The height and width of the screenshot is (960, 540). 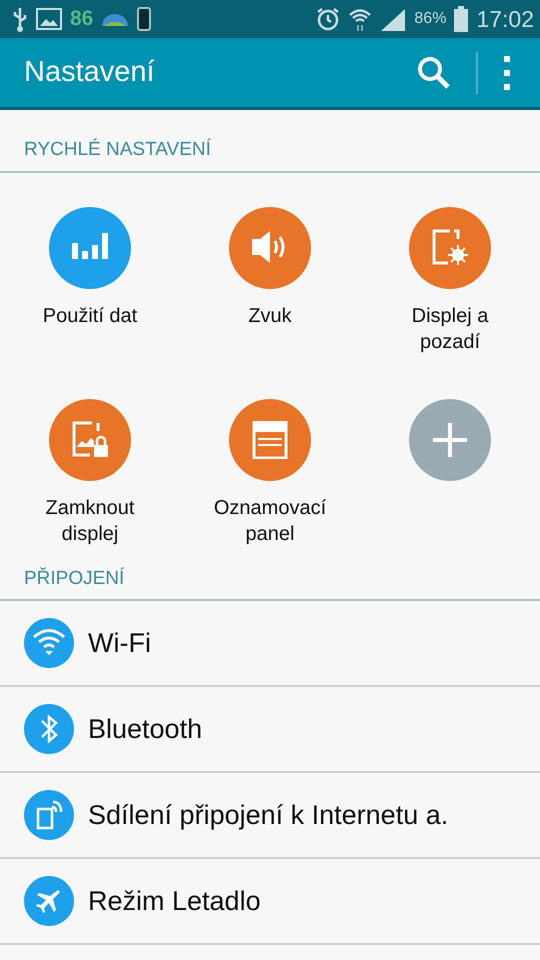 What do you see at coordinates (434, 72) in the screenshot?
I see `search-button` at bounding box center [434, 72].